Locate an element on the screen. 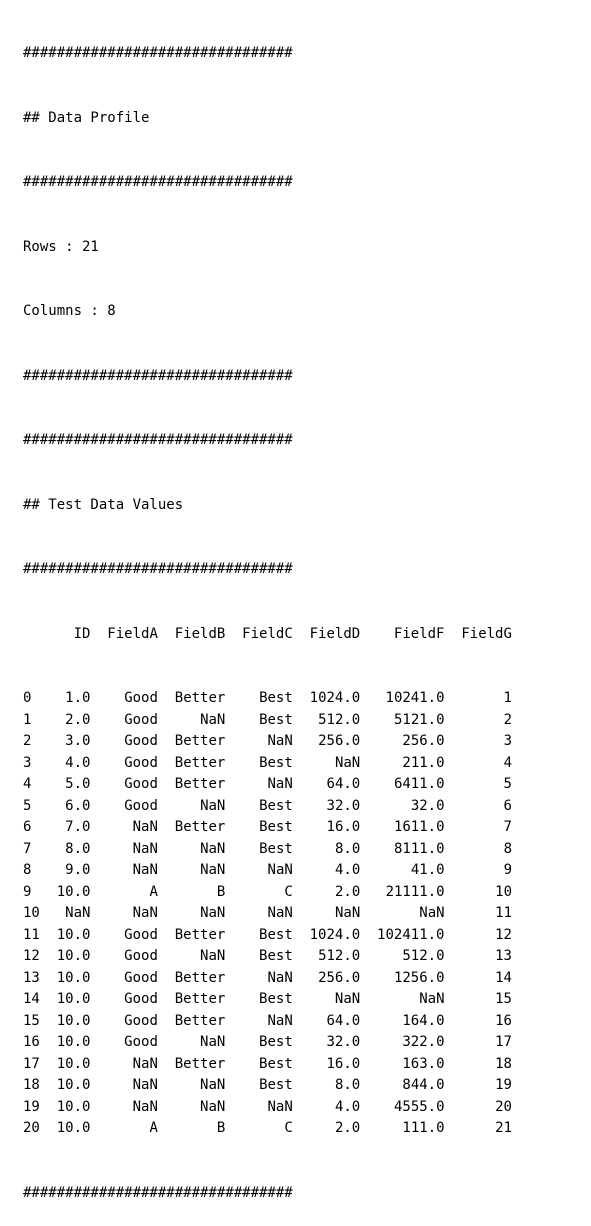 The width and height of the screenshot is (591, 1226). table-cell: 111.0 is located at coordinates (423, 1128).